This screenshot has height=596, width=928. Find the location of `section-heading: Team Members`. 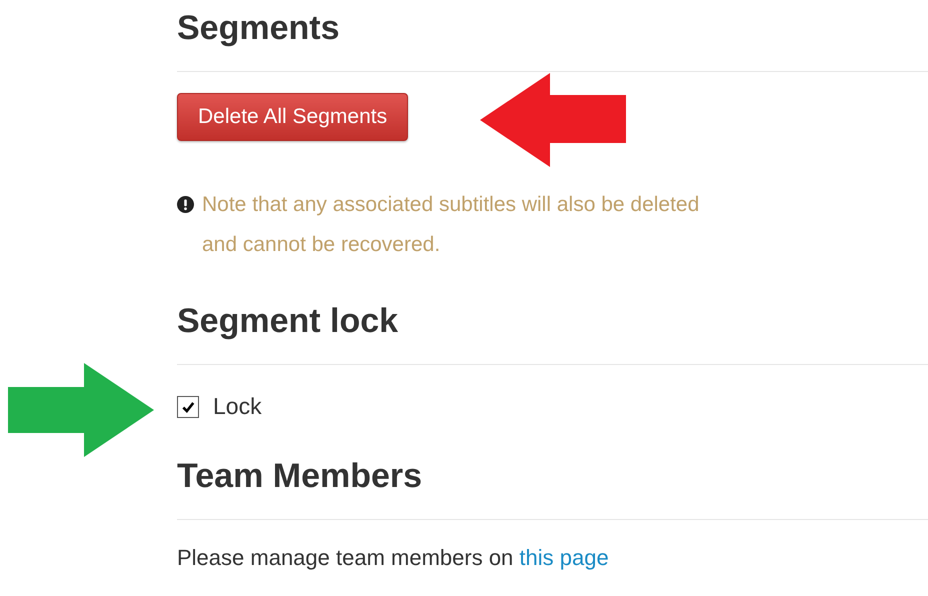

section-heading: Team Members is located at coordinates (300, 476).